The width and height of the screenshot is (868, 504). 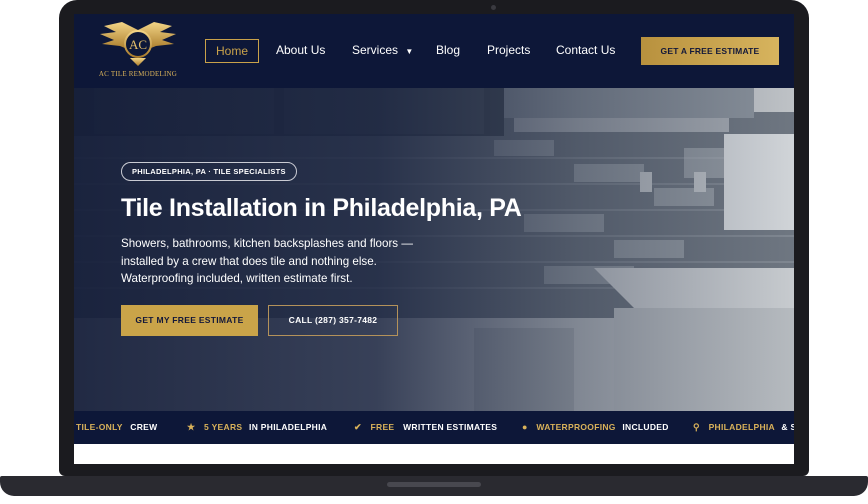 What do you see at coordinates (375, 50) in the screenshot?
I see `nav-services-label: Services` at bounding box center [375, 50].